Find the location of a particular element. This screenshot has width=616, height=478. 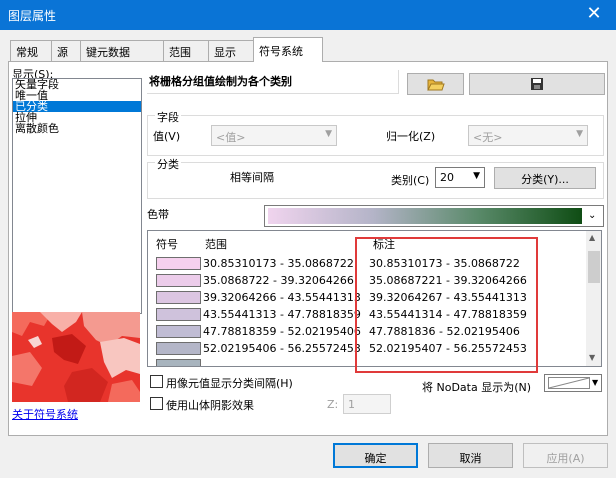

show-listbox: 矢量字段 唯一值 已分类 拉伸 离散颜色 is located at coordinates (77, 196).